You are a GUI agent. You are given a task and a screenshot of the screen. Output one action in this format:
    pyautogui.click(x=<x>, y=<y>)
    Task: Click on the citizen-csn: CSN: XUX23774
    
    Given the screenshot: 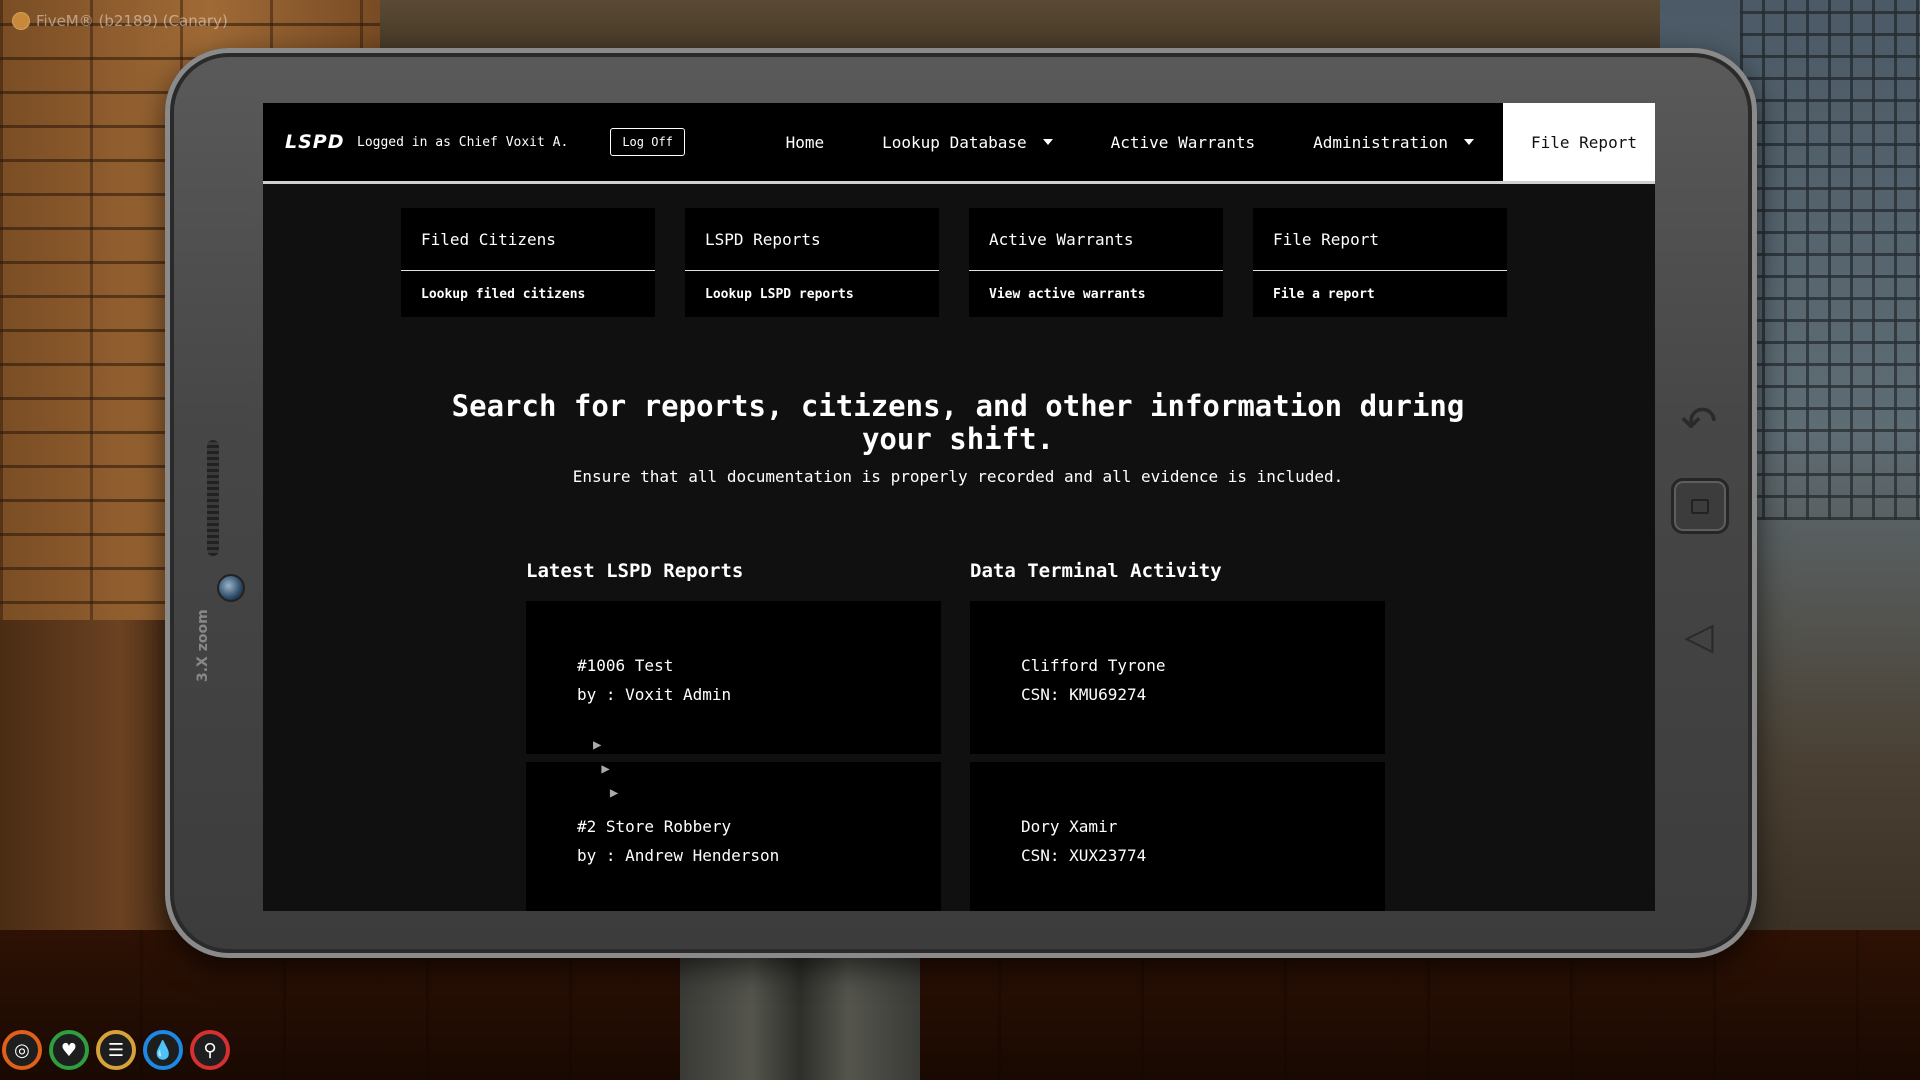 What is the action you would take?
    pyautogui.click(x=1084, y=855)
    